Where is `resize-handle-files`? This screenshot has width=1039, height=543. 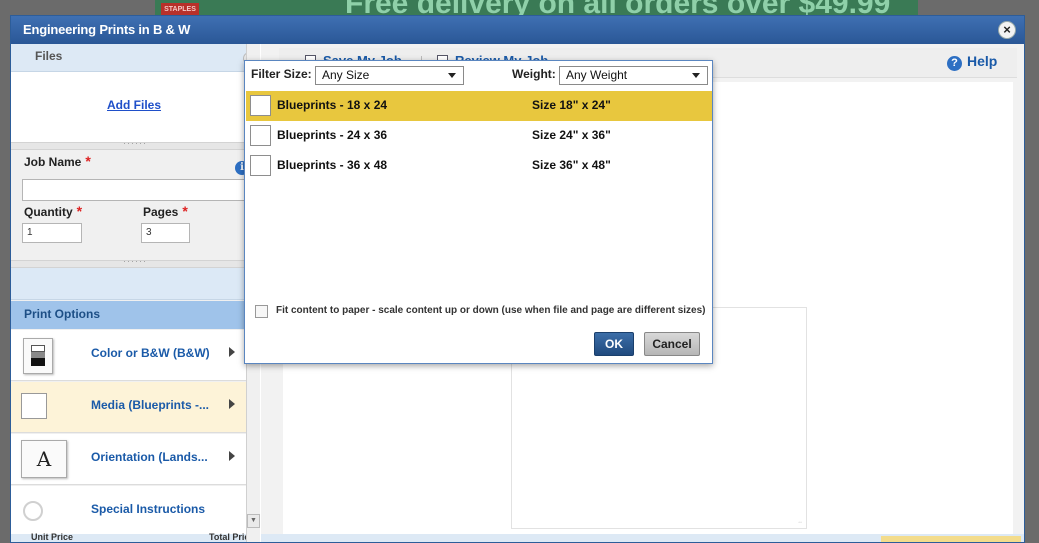
resize-handle-files is located at coordinates (133, 144).